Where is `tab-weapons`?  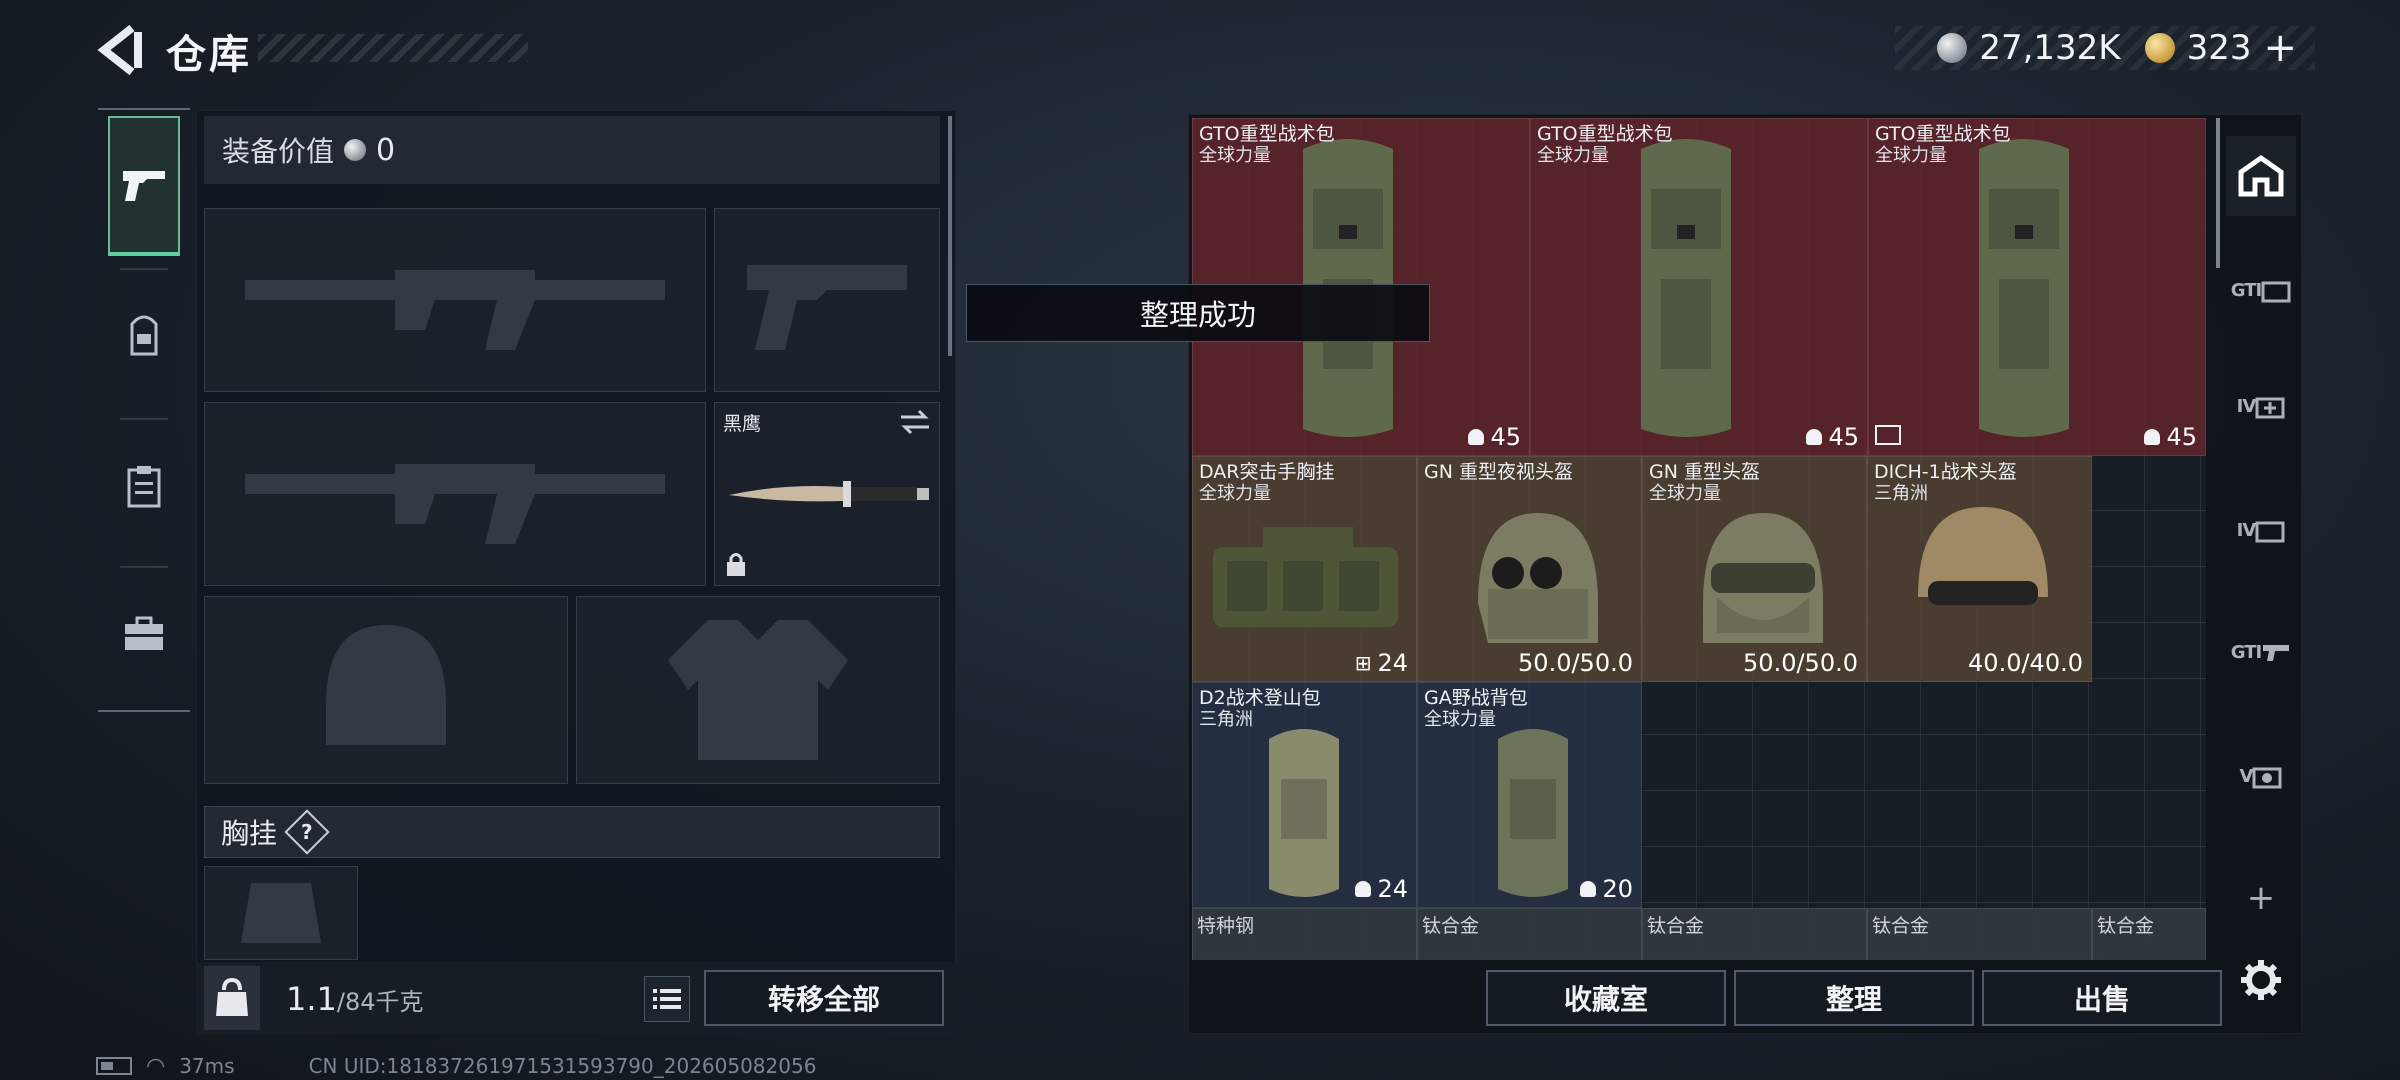 tab-weapons is located at coordinates (144, 186).